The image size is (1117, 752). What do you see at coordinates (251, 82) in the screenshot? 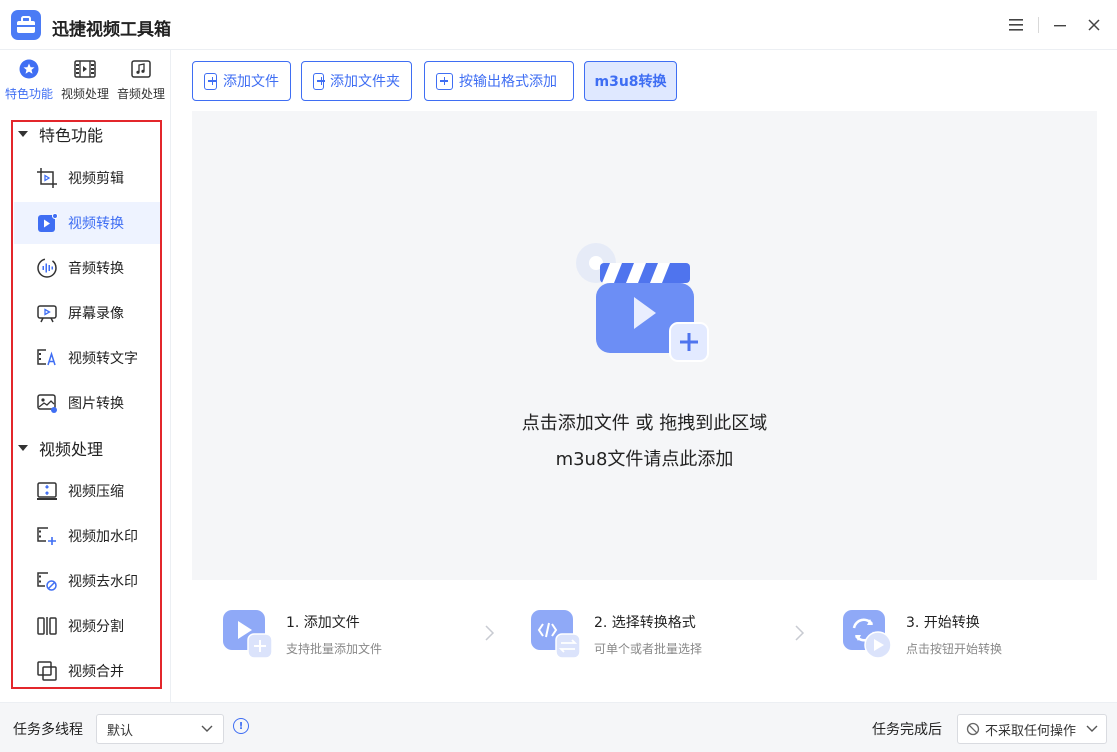
I see `button-label: 添加文件` at bounding box center [251, 82].